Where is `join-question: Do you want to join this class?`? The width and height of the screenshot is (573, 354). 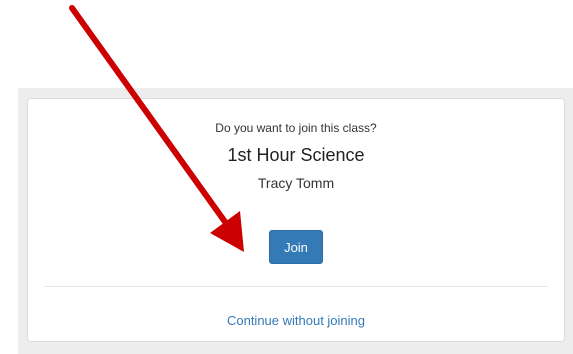 join-question: Do you want to join this class? is located at coordinates (296, 128).